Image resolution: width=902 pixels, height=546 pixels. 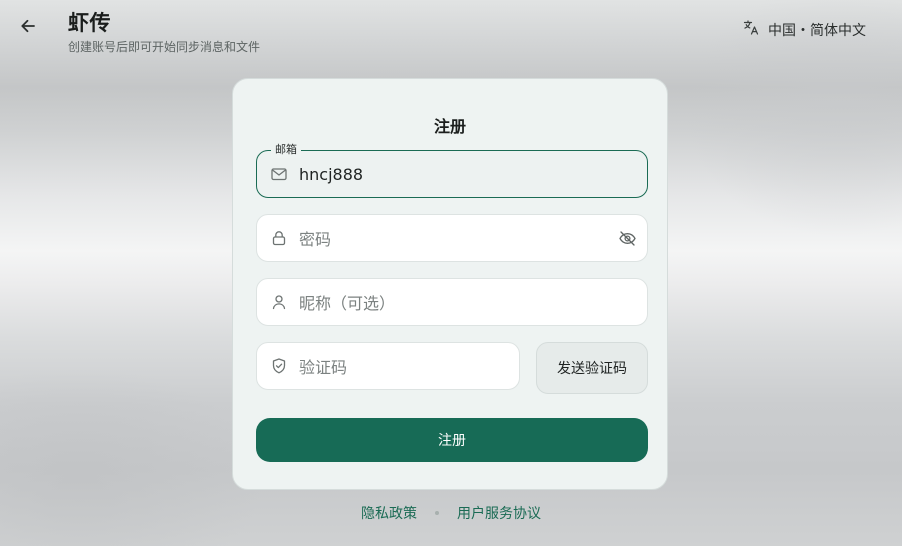 What do you see at coordinates (389, 513) in the screenshot?
I see `privacy-policy-link: 隐私政策` at bounding box center [389, 513].